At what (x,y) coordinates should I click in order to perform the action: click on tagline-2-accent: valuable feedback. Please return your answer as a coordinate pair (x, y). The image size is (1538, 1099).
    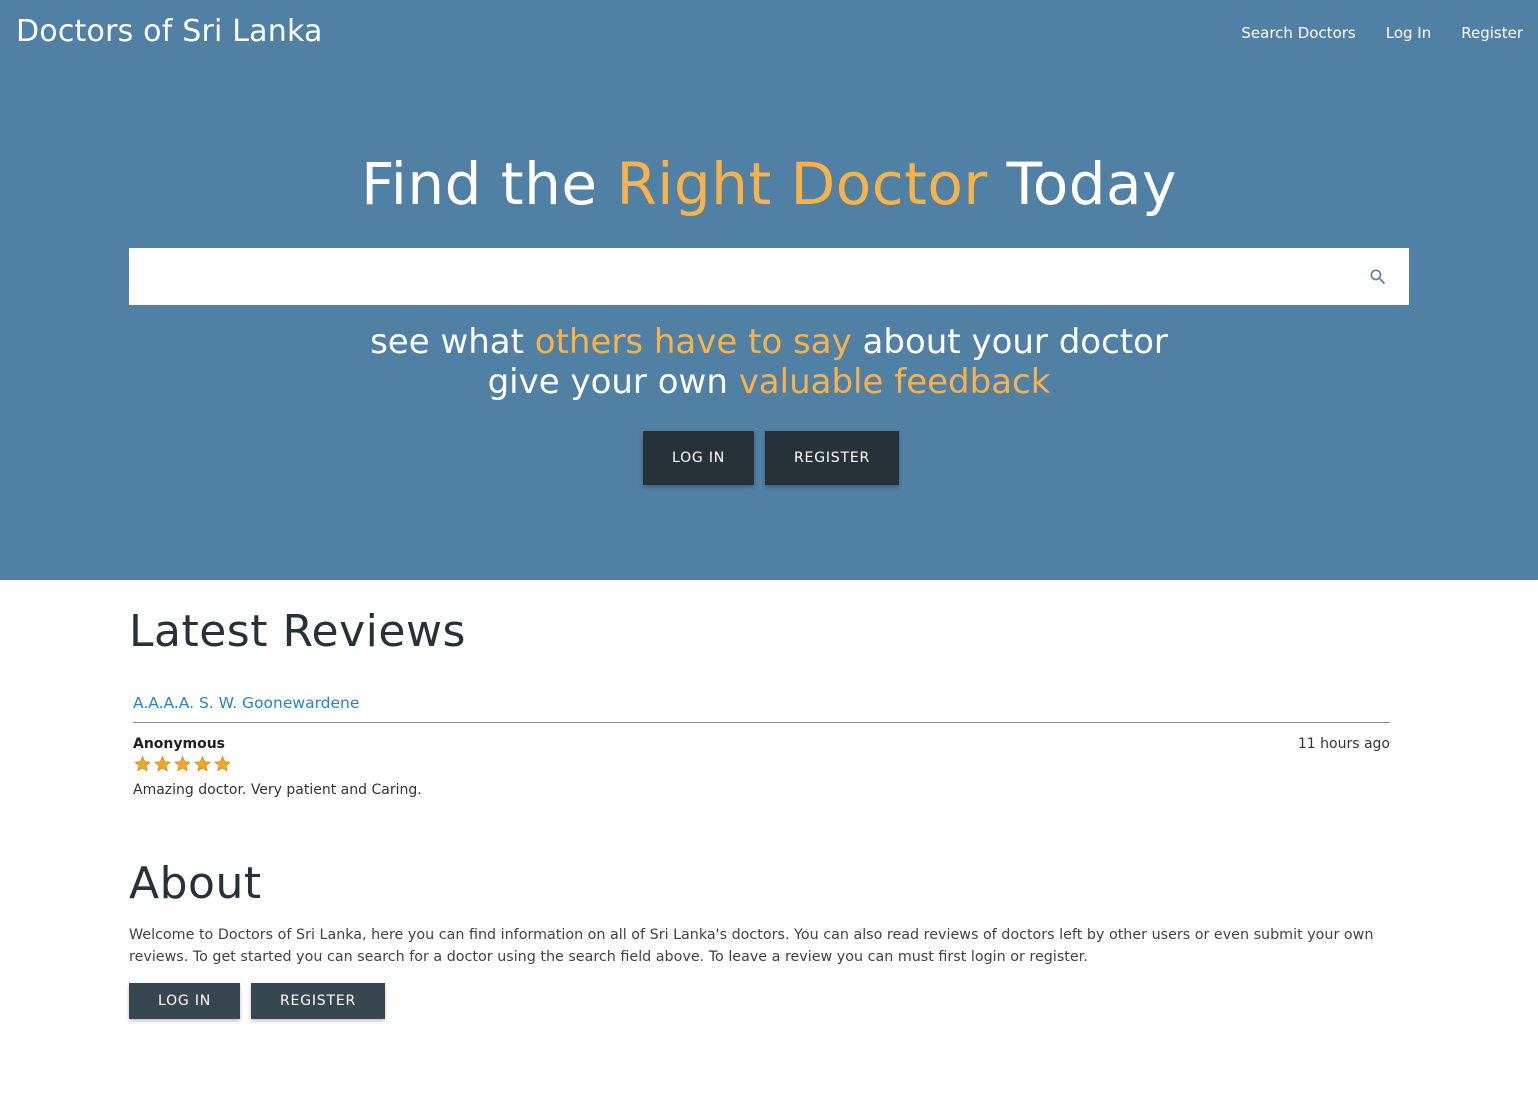
    Looking at the image, I should click on (894, 382).